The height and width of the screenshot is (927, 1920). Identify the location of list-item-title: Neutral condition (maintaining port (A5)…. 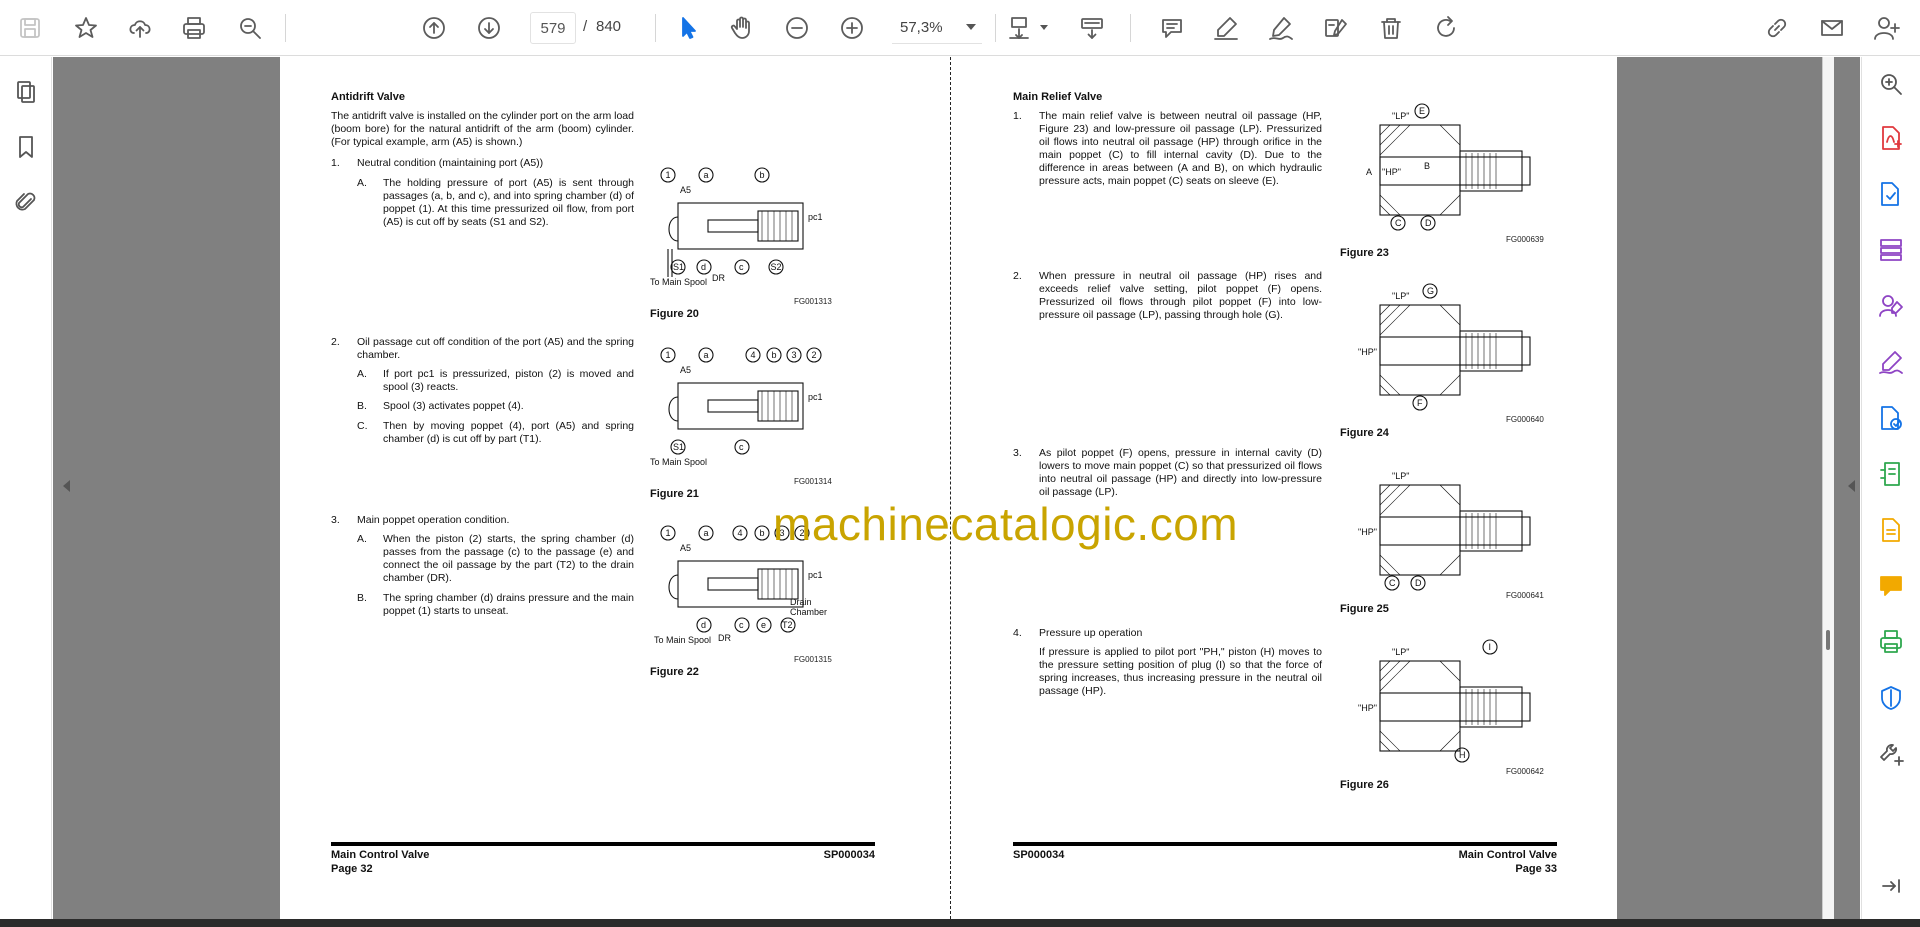
(450, 163).